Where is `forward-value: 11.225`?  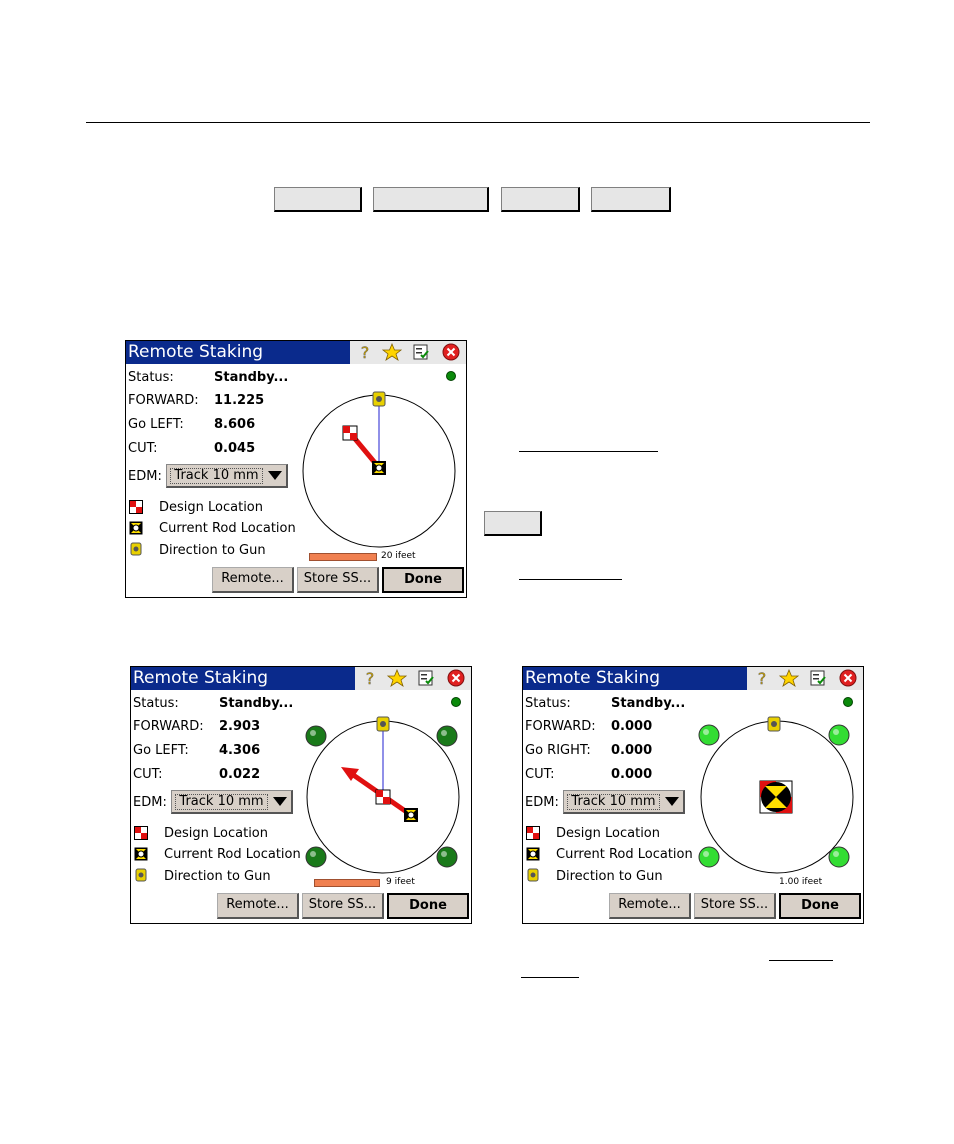 forward-value: 11.225 is located at coordinates (239, 400).